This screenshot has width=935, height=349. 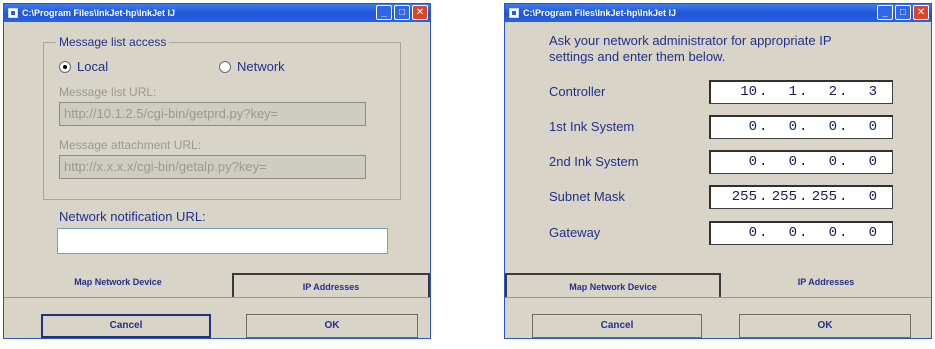 What do you see at coordinates (118, 284) in the screenshot?
I see `tab-map-network-device: Map Network Device` at bounding box center [118, 284].